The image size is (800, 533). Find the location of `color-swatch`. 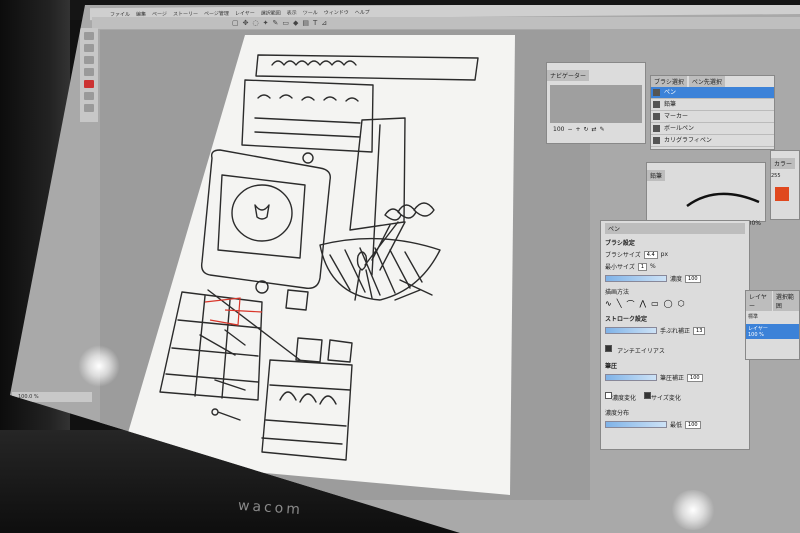

color-swatch is located at coordinates (782, 194).